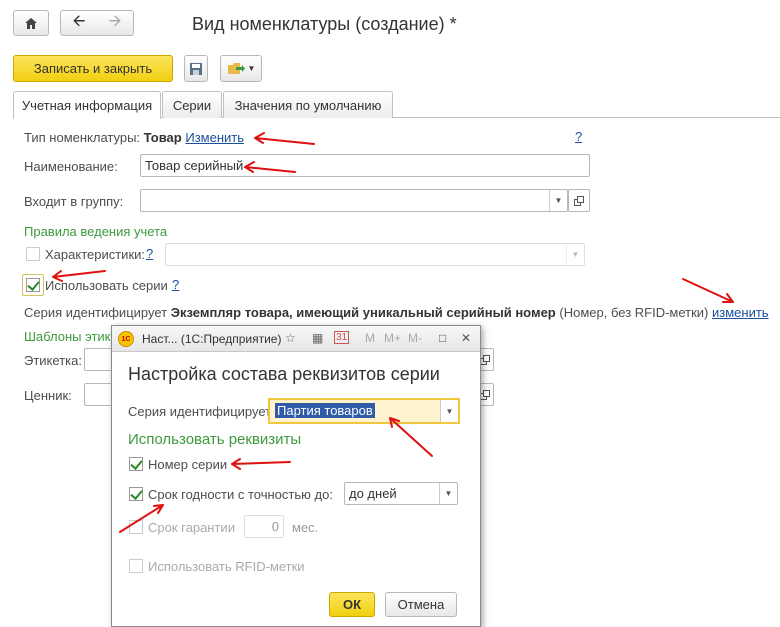 Image resolution: width=780 pixels, height=627 pixels. What do you see at coordinates (634, 312) in the screenshot?
I see `series-identifies-suffix: (Номер, без RFID-метки)` at bounding box center [634, 312].